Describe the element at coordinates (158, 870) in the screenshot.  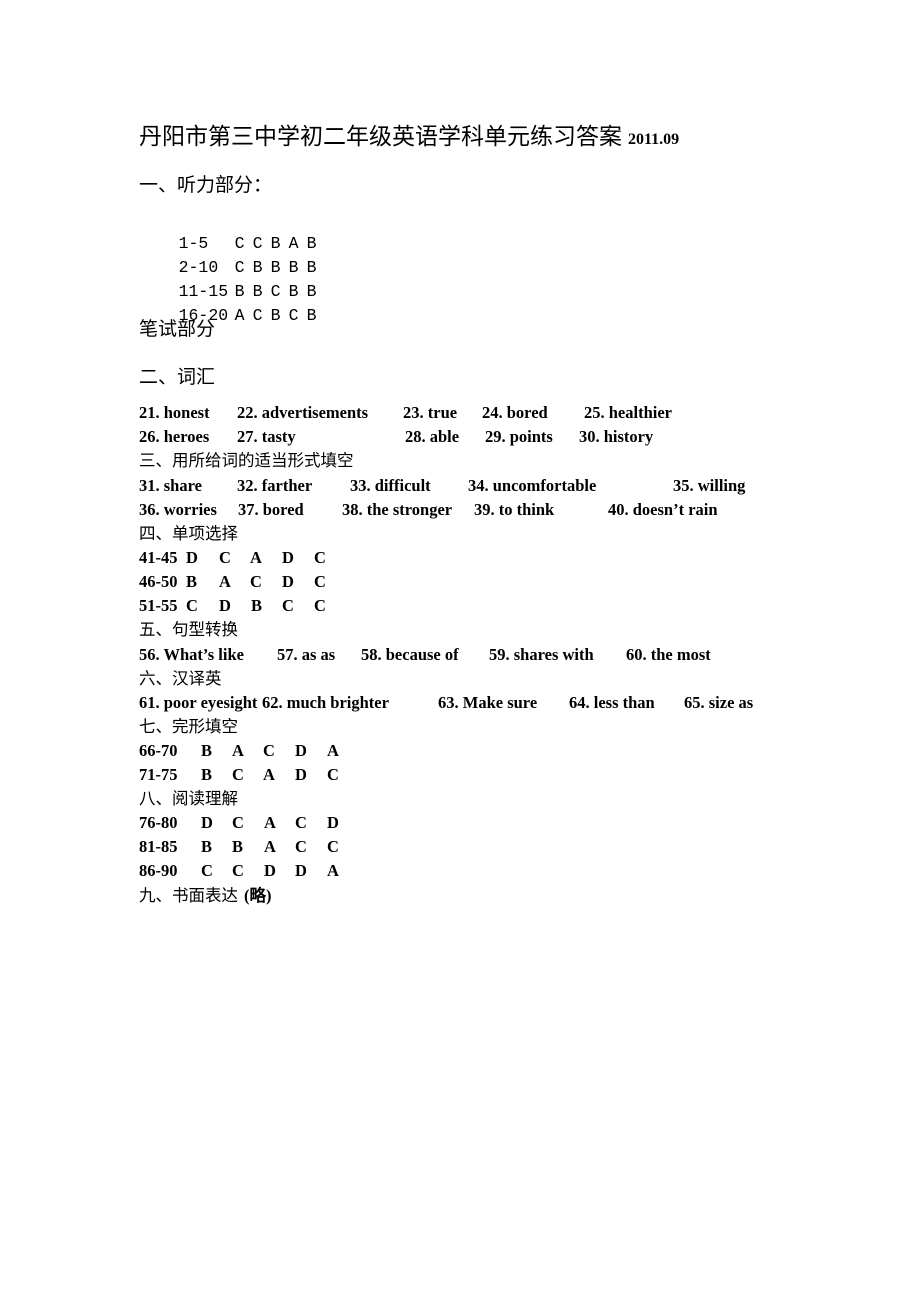
I see `row-range: 86-90` at that location.